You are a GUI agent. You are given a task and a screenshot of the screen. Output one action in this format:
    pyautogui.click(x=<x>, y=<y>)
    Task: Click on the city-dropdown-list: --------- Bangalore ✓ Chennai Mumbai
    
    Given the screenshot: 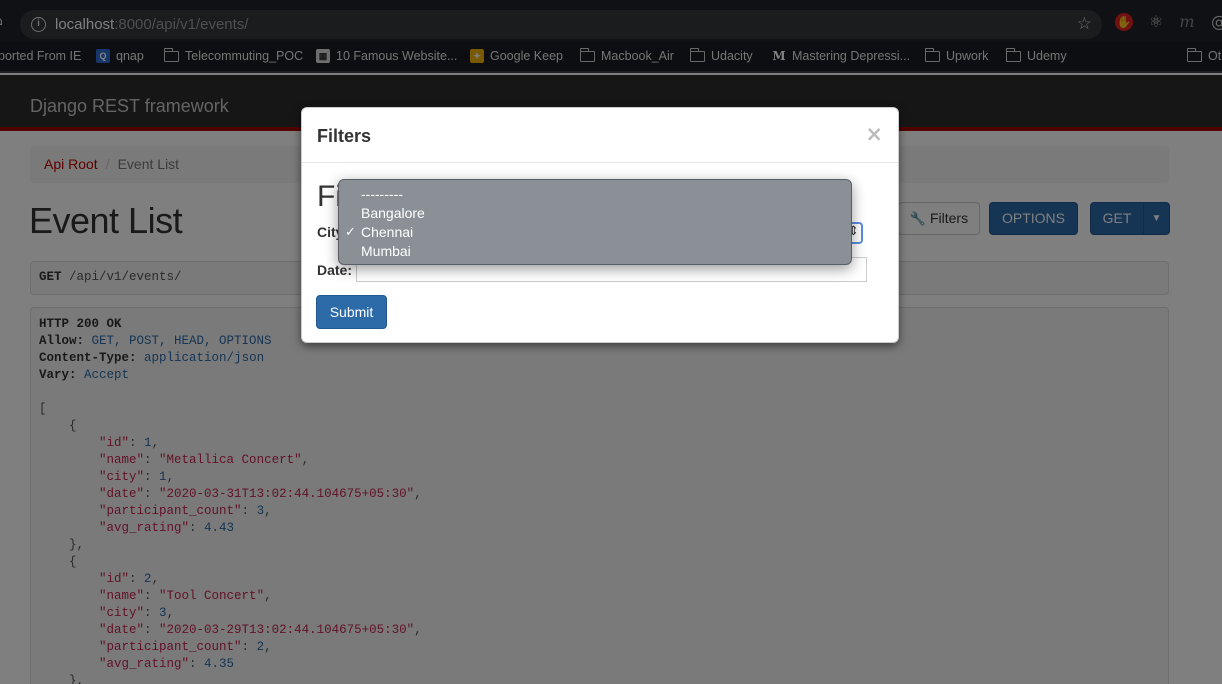 What is the action you would take?
    pyautogui.click(x=595, y=222)
    